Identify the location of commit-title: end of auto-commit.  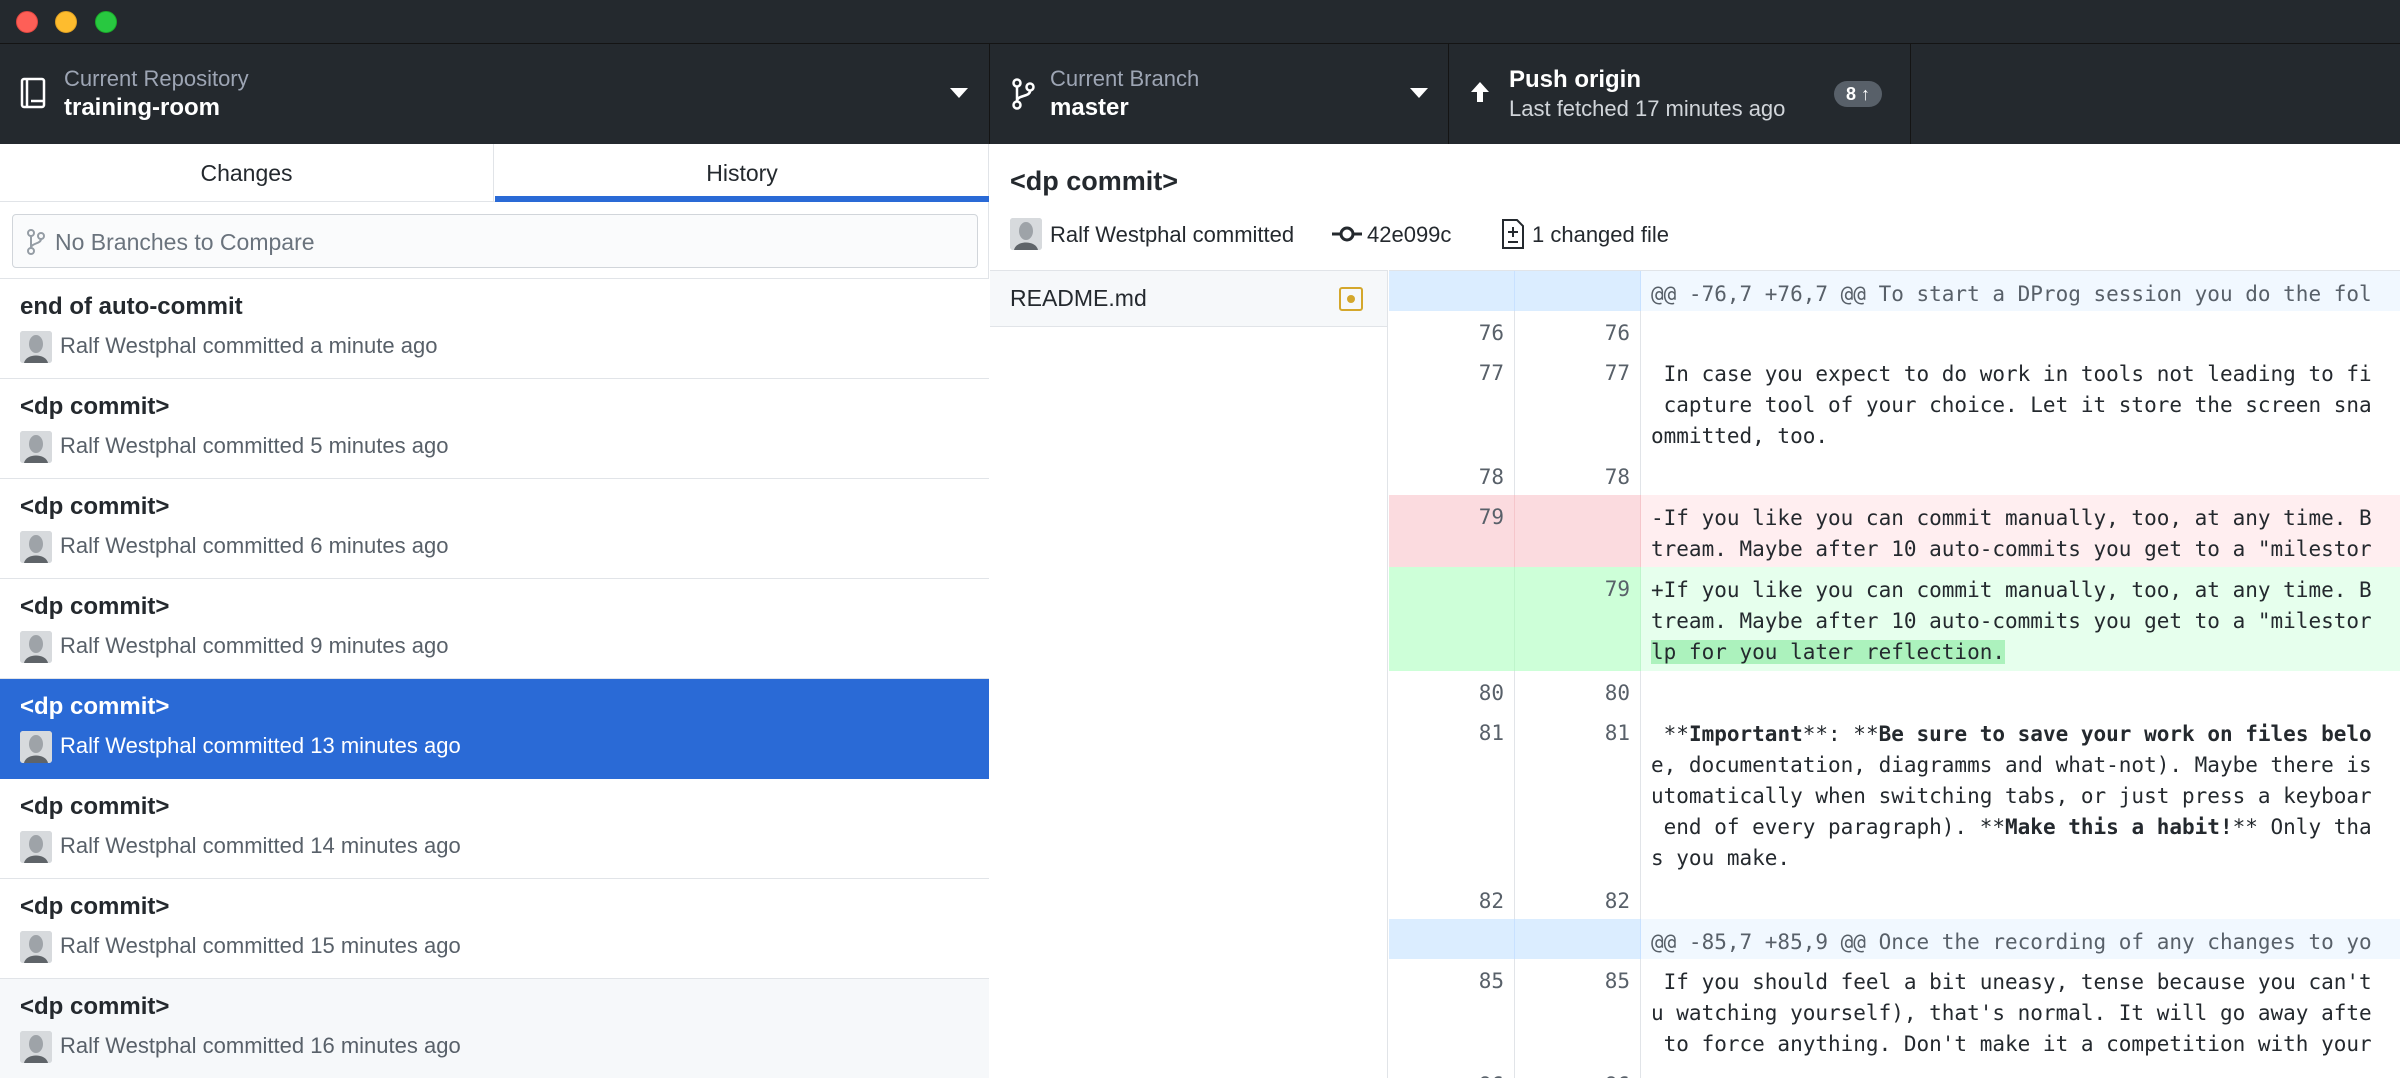
(131, 306).